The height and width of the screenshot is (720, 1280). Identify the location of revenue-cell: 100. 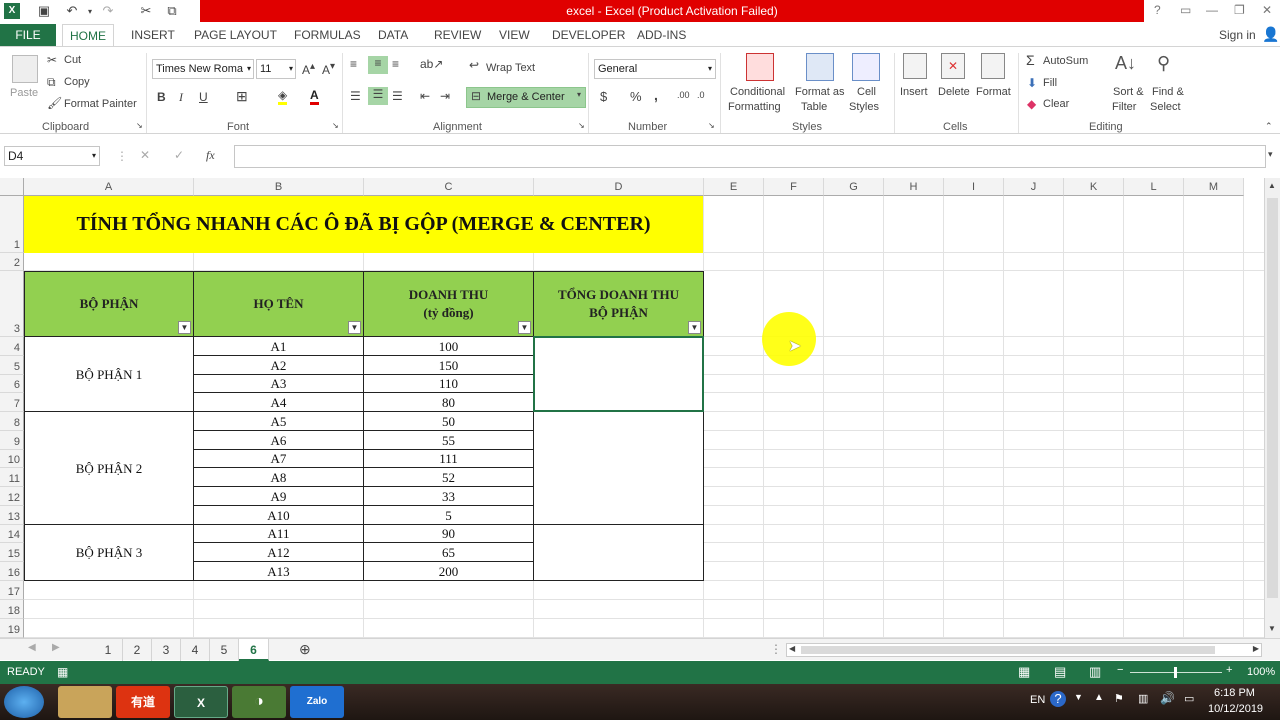
(449, 346).